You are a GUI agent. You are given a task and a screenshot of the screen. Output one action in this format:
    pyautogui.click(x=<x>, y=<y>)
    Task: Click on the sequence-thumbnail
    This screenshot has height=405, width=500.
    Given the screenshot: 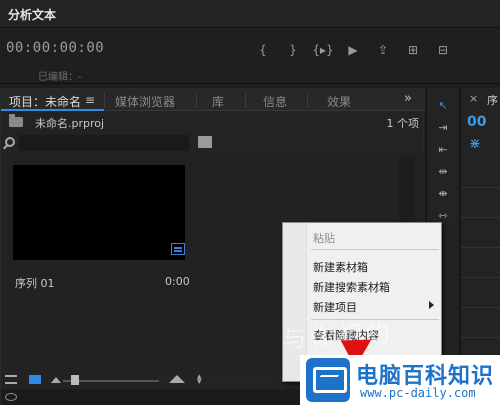 What is the action you would take?
    pyautogui.click(x=99, y=212)
    